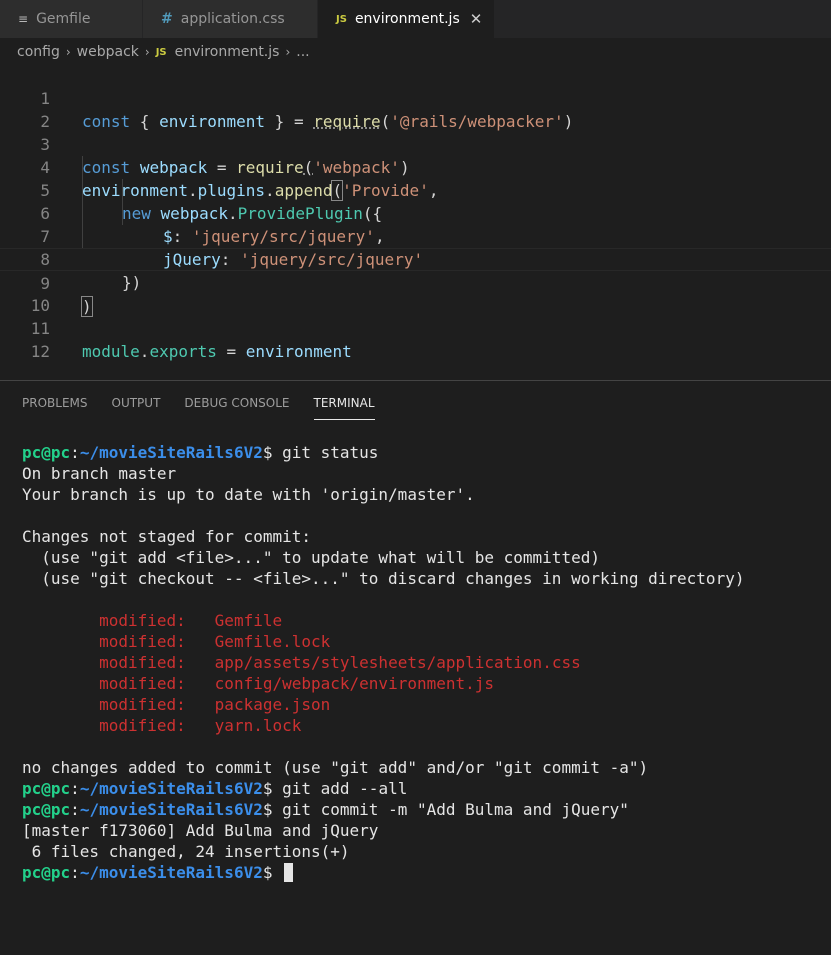 This screenshot has width=831, height=955. I want to click on terminal-line: 6 files changed, 24 insertions(+), so click(186, 851).